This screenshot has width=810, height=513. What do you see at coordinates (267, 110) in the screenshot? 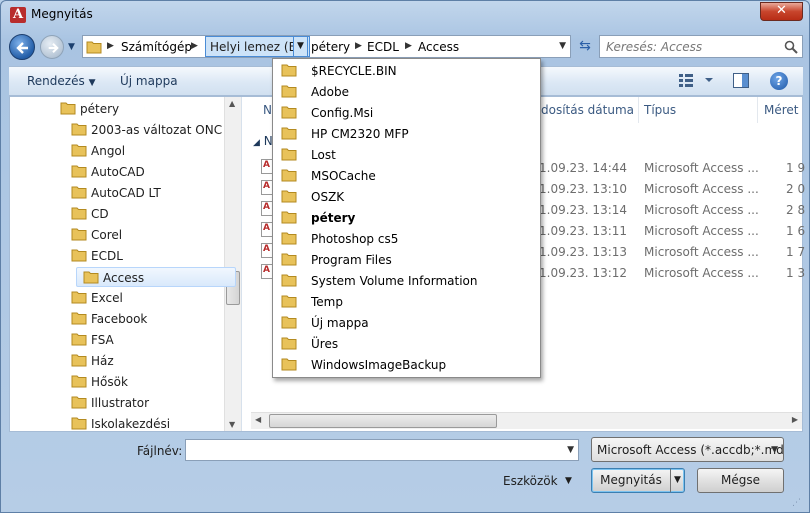
I see `column-header-name: N` at bounding box center [267, 110].